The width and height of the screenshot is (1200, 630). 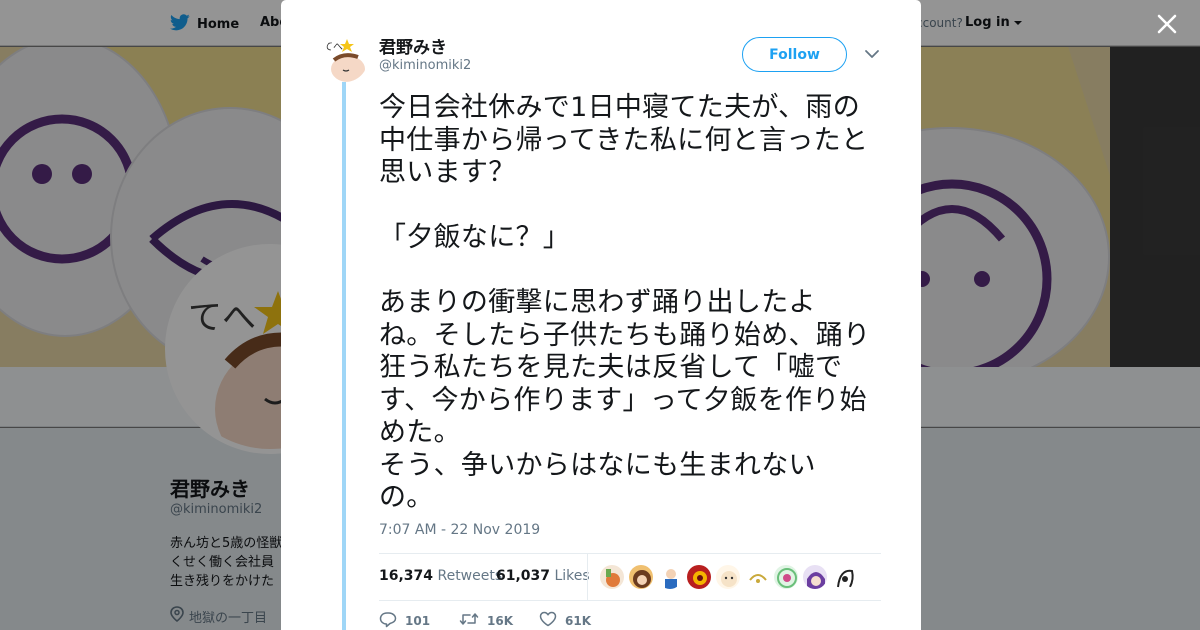 What do you see at coordinates (794, 54) in the screenshot?
I see `follow-button: Follow` at bounding box center [794, 54].